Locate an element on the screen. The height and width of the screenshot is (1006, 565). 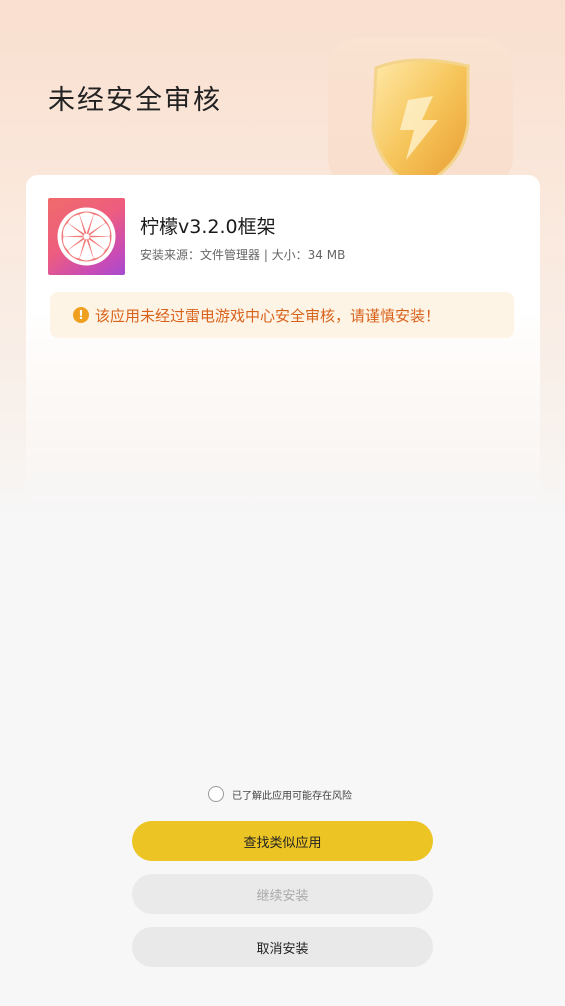
shield-icon is located at coordinates (420, 114).